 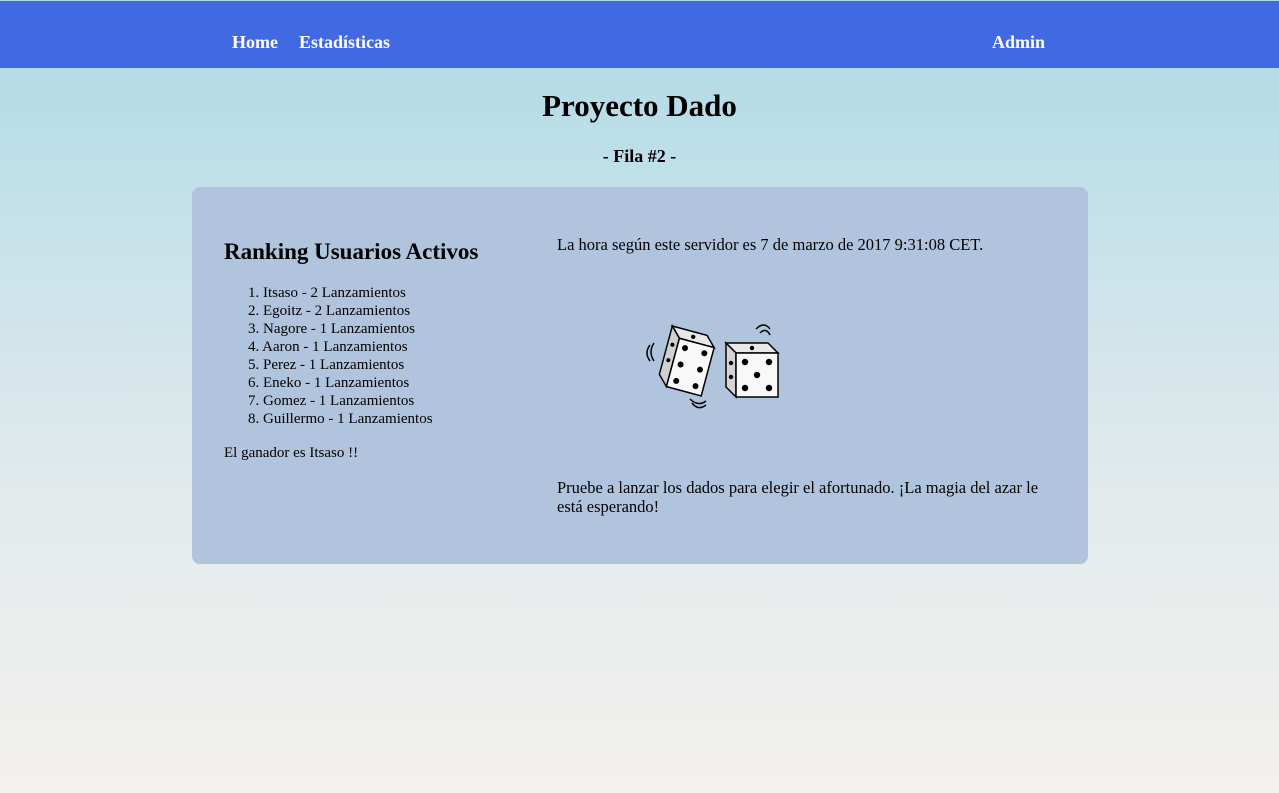 I want to click on ranking-item: 5. Perez - 1 Lanzamientos, so click(x=326, y=365).